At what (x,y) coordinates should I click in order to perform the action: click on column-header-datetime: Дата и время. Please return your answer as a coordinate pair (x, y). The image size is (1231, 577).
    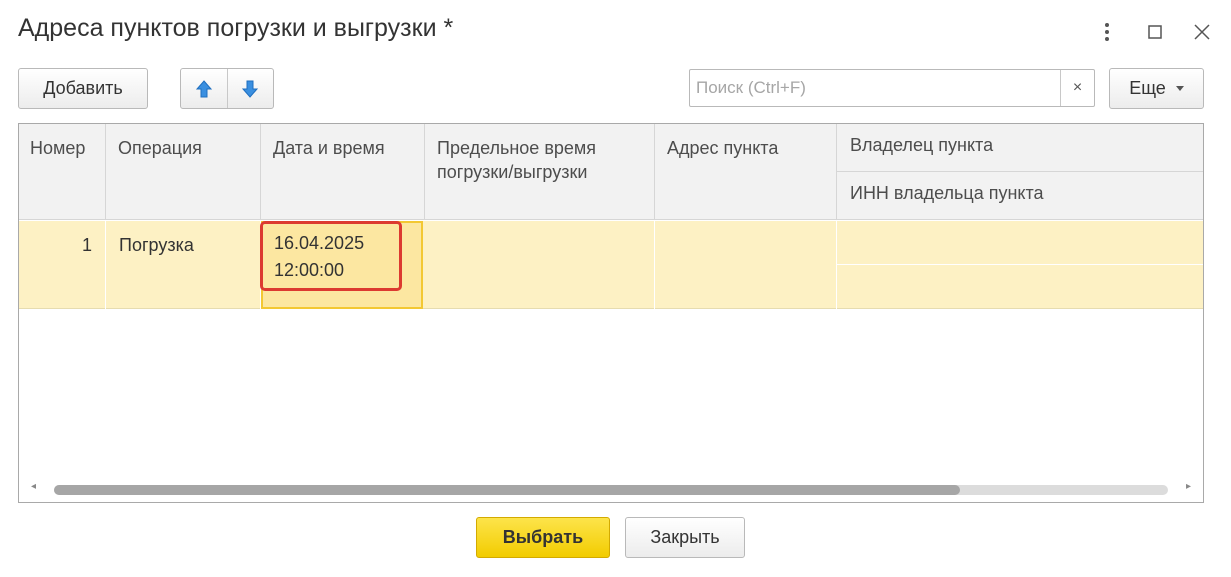
    Looking at the image, I should click on (343, 172).